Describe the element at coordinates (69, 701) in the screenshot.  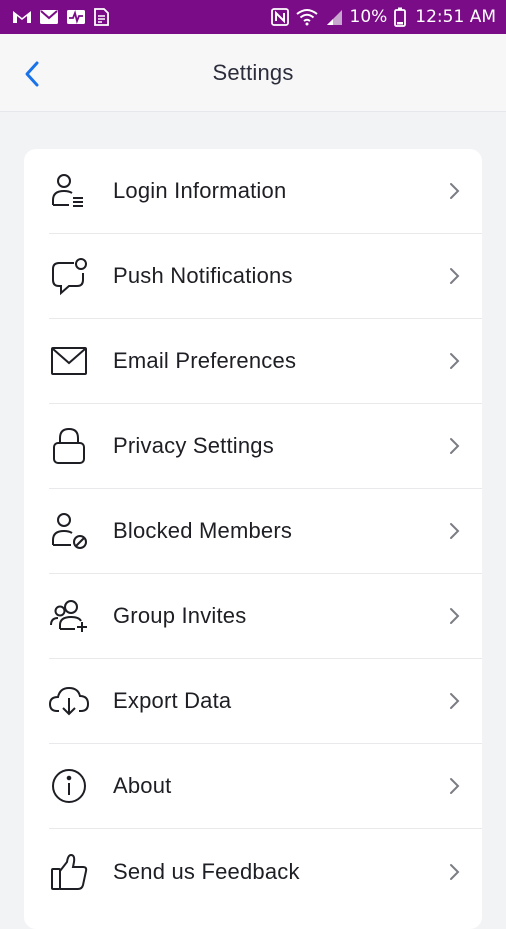
I see `cloud-download-icon` at that location.